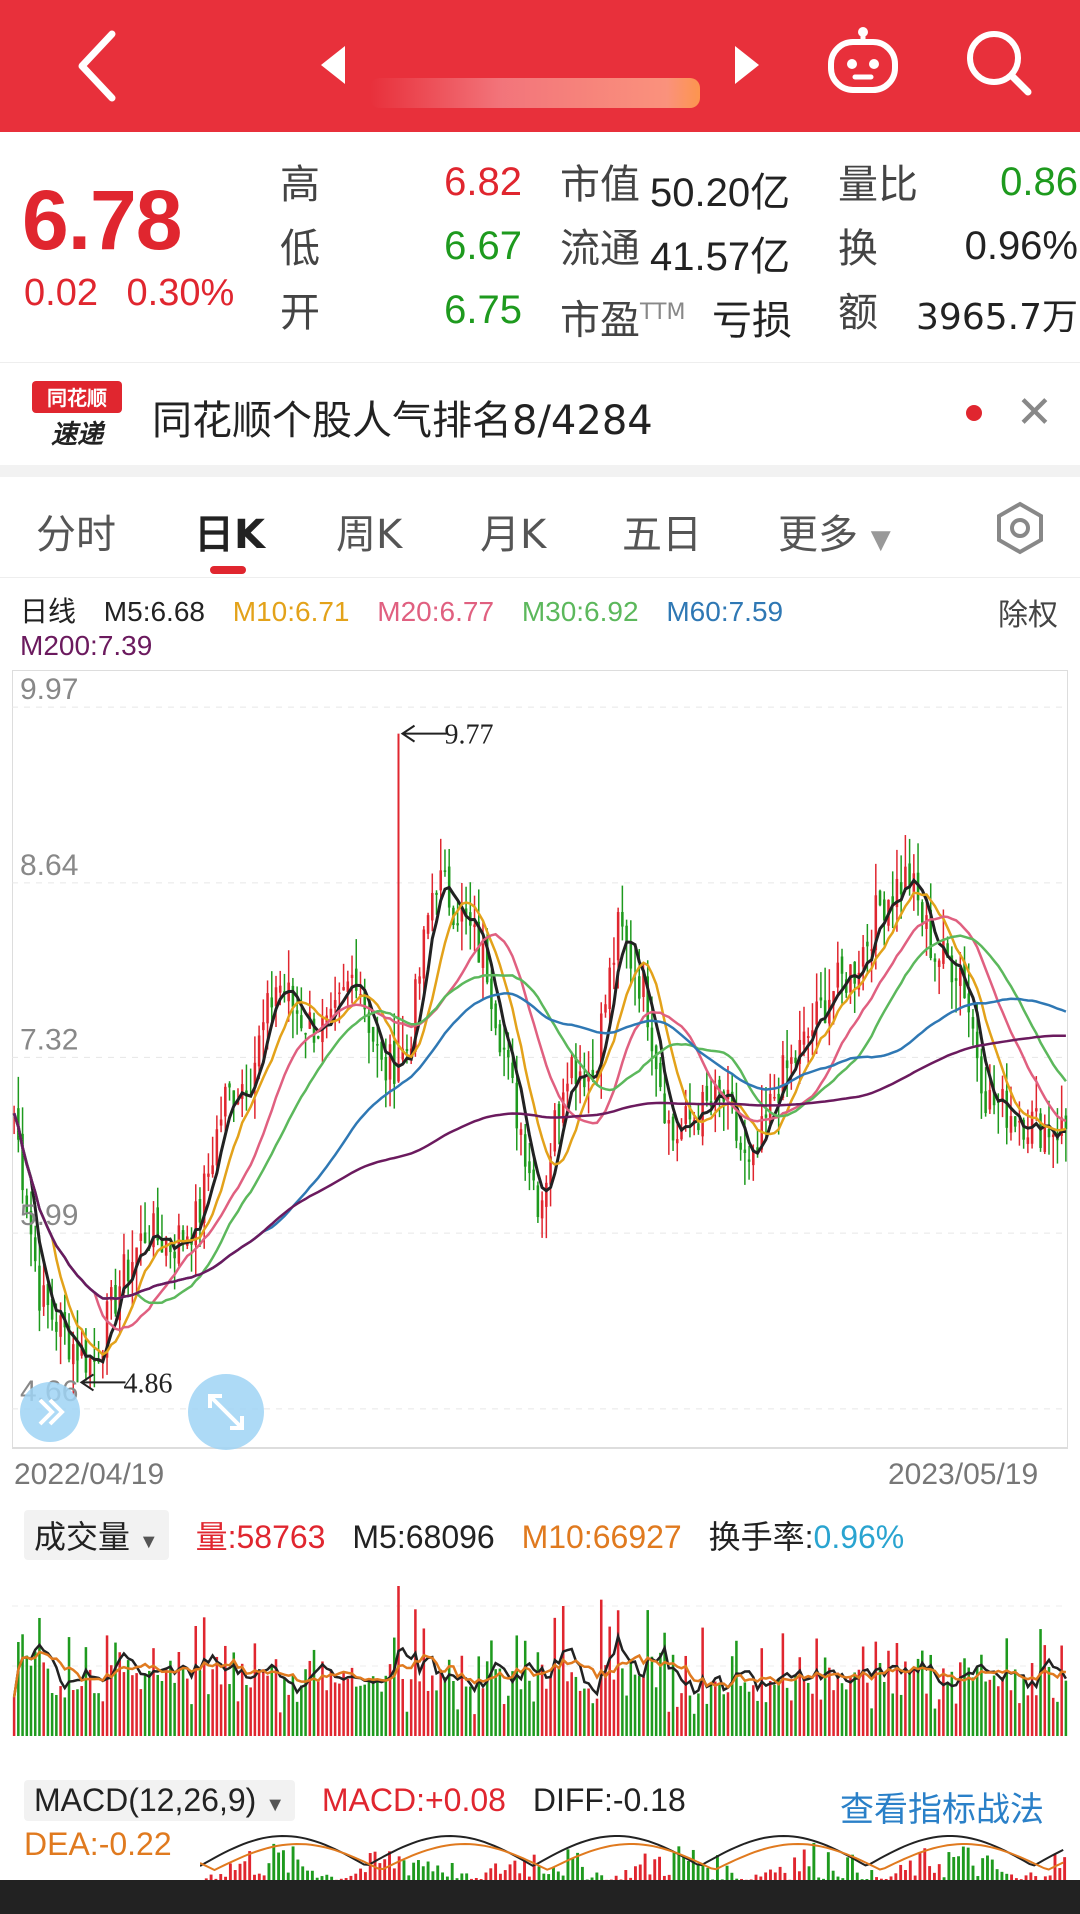 Image resolution: width=1080 pixels, height=1914 pixels. I want to click on news-text: 同花顺个股人气排名8/4284, so click(402, 417).